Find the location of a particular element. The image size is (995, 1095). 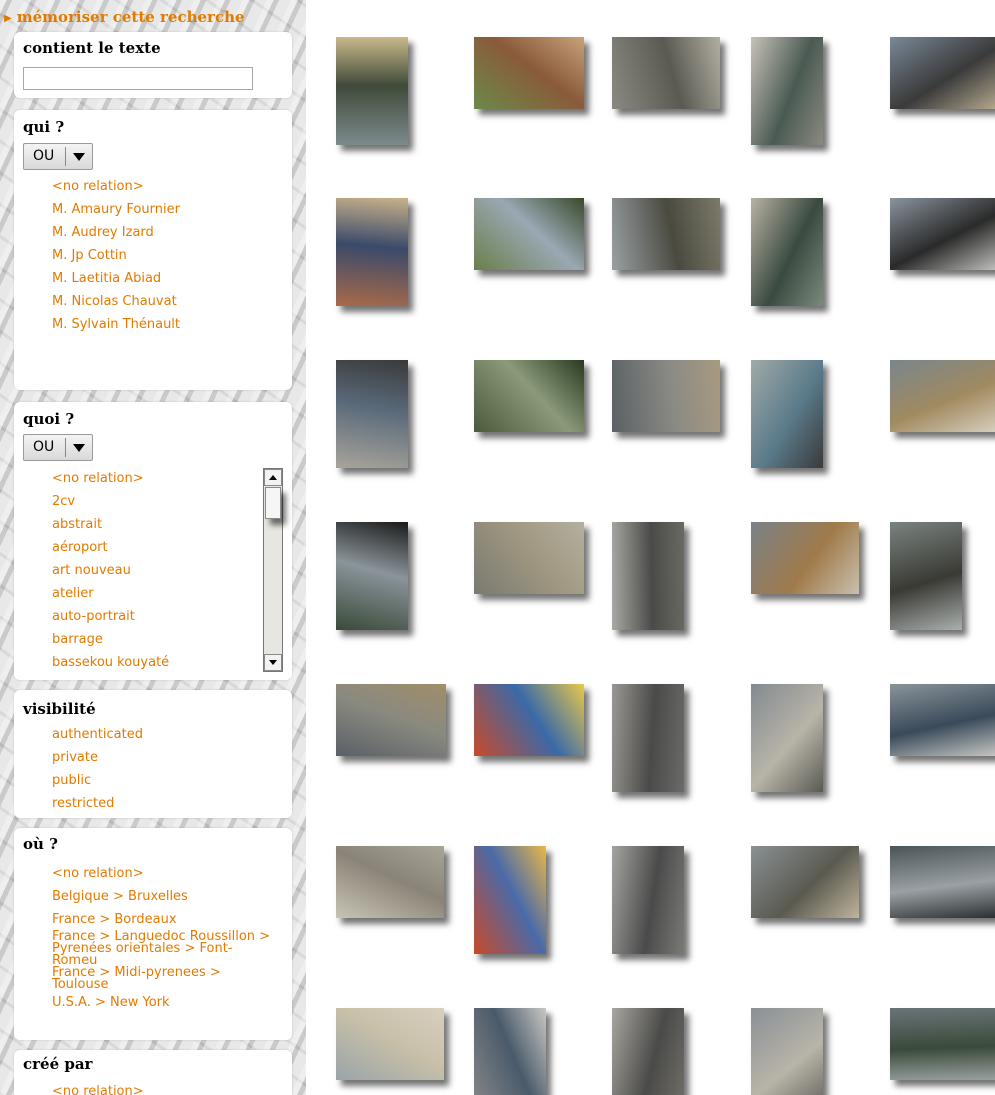

facet-item: barrage is located at coordinates (110, 639).